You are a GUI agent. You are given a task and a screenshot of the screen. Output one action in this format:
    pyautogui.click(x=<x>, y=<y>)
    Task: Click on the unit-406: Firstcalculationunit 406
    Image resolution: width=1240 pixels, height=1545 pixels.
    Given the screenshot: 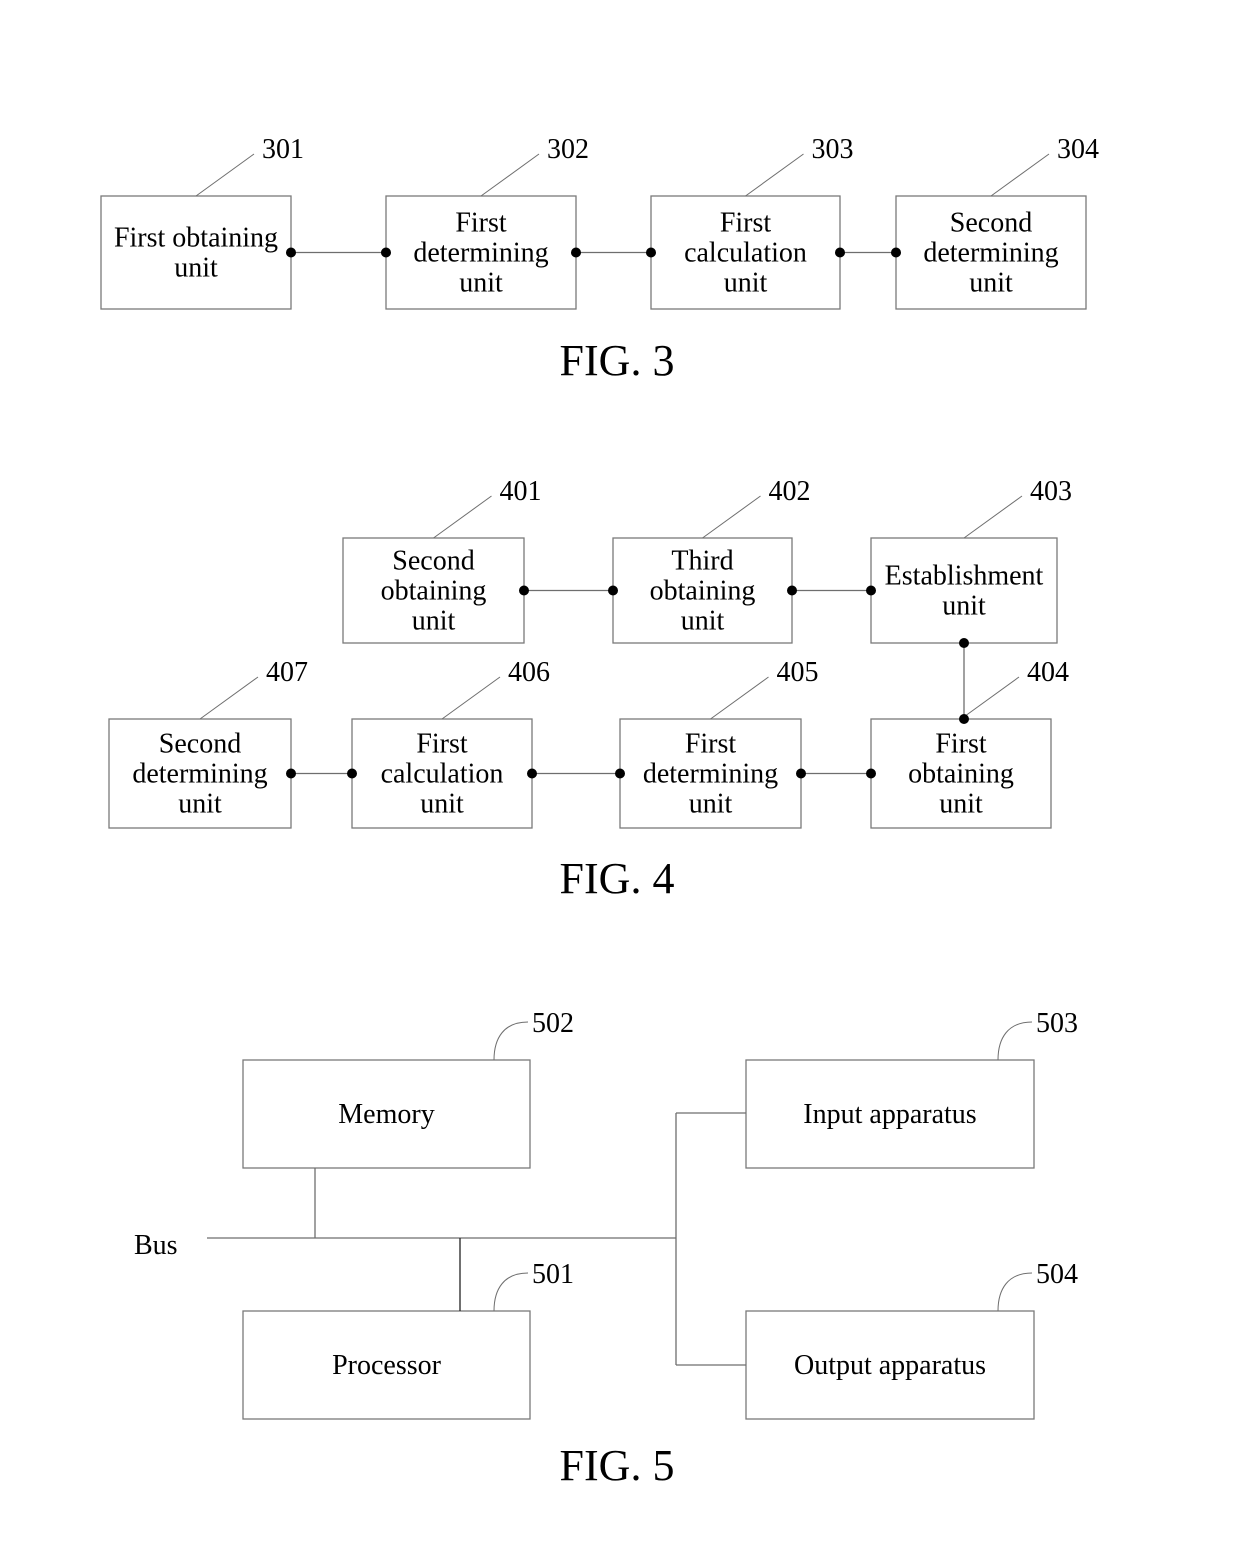 What is the action you would take?
    pyautogui.click(x=450, y=743)
    